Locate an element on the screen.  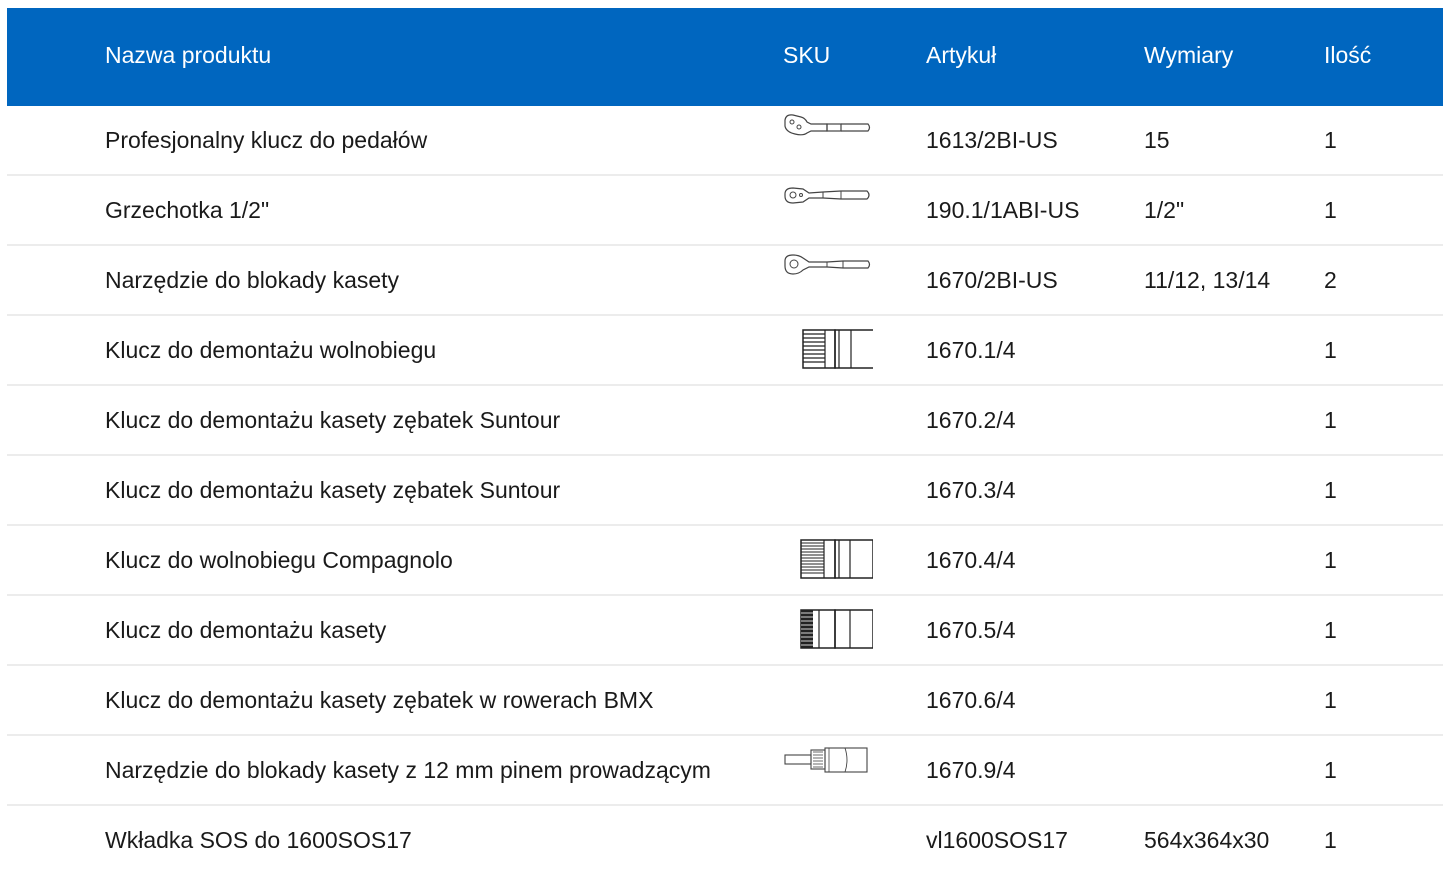
product-name: Klucz do demontażu kasety is located at coordinates (246, 630).